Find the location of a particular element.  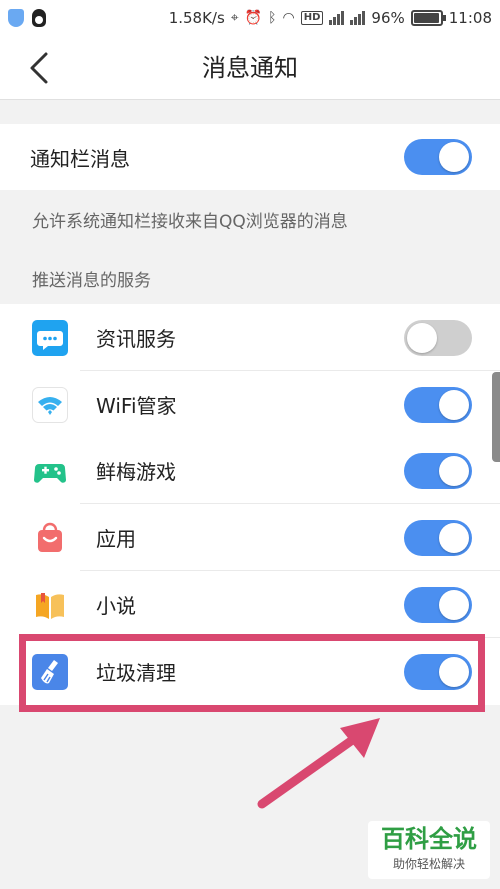

bluetooth-icon: ᛒ is located at coordinates (272, 18).